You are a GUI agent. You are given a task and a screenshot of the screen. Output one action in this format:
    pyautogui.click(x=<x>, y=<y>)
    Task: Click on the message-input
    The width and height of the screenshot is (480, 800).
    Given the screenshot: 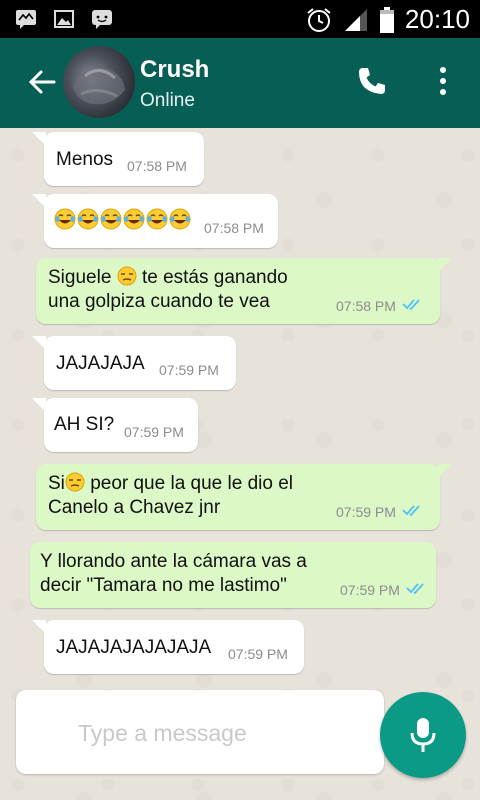 What is the action you would take?
    pyautogui.click(x=223, y=733)
    